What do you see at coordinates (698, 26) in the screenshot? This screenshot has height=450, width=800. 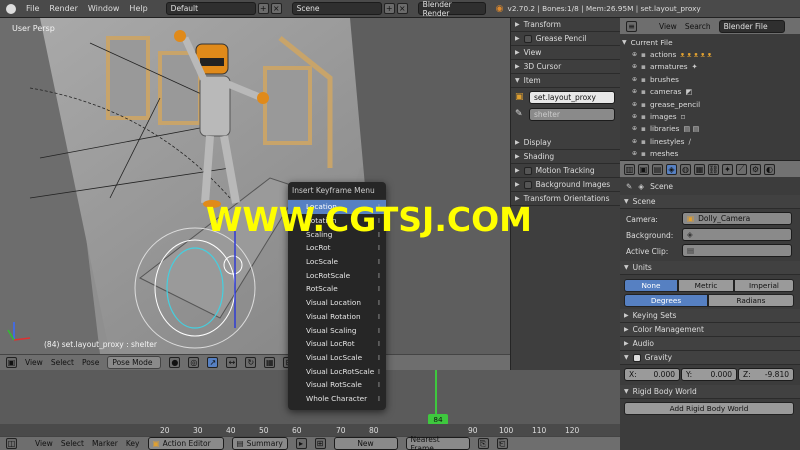 I see `outliner-menu-search: Search` at bounding box center [698, 26].